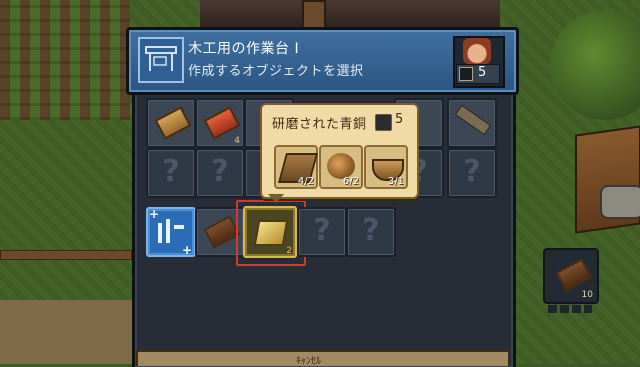  I want to click on red-plank-icon, so click(222, 123).